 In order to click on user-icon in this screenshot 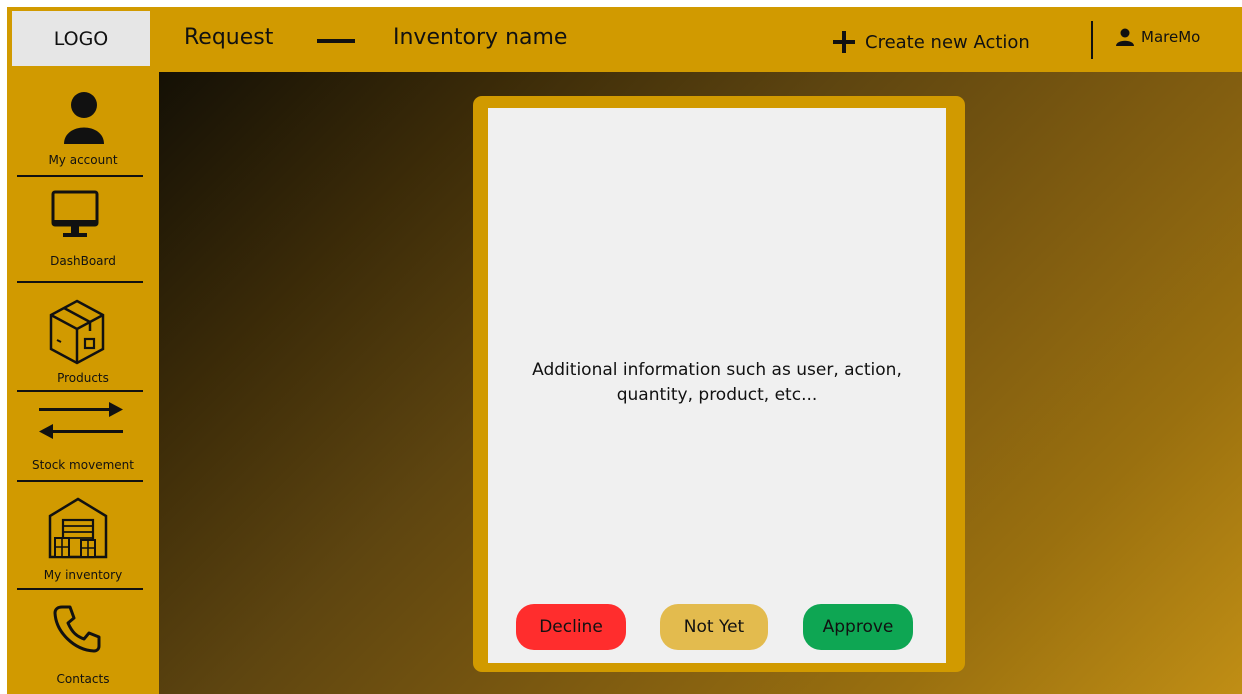, I will do `click(1125, 37)`.